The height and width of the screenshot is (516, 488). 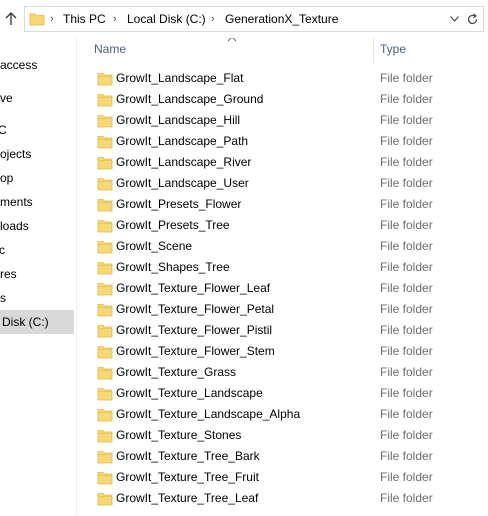 What do you see at coordinates (37, 154) in the screenshot?
I see `nav-item-3d-objects: ojects` at bounding box center [37, 154].